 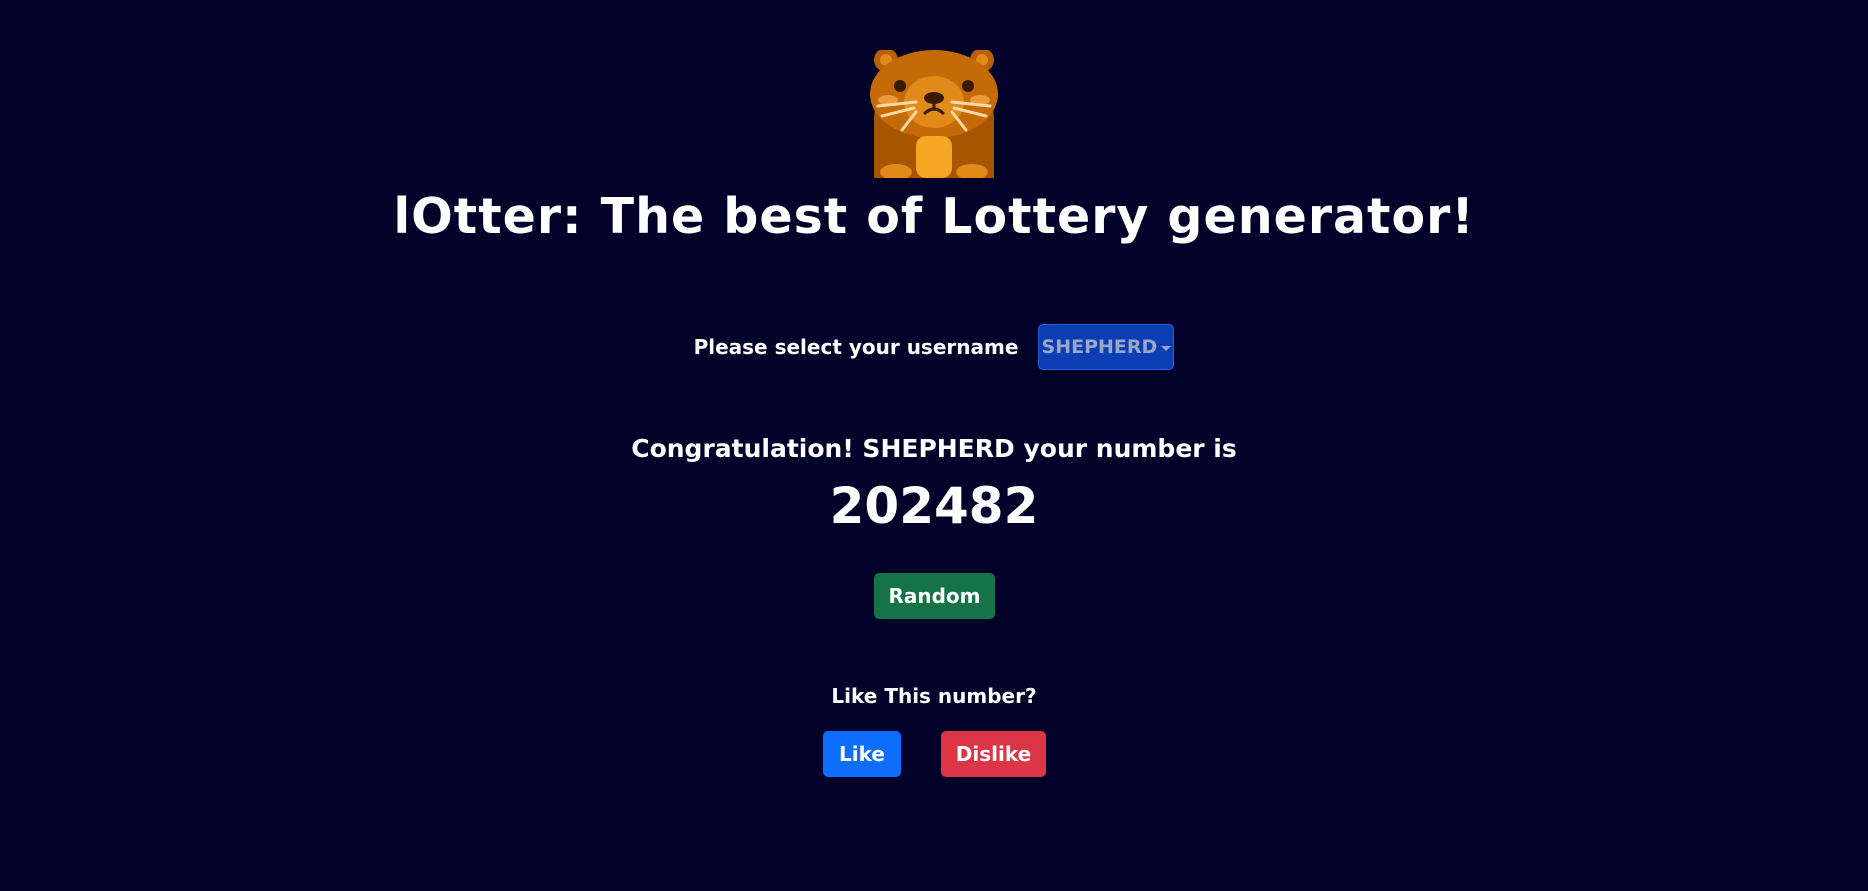 I want to click on like-question: Like This number?, so click(x=934, y=696).